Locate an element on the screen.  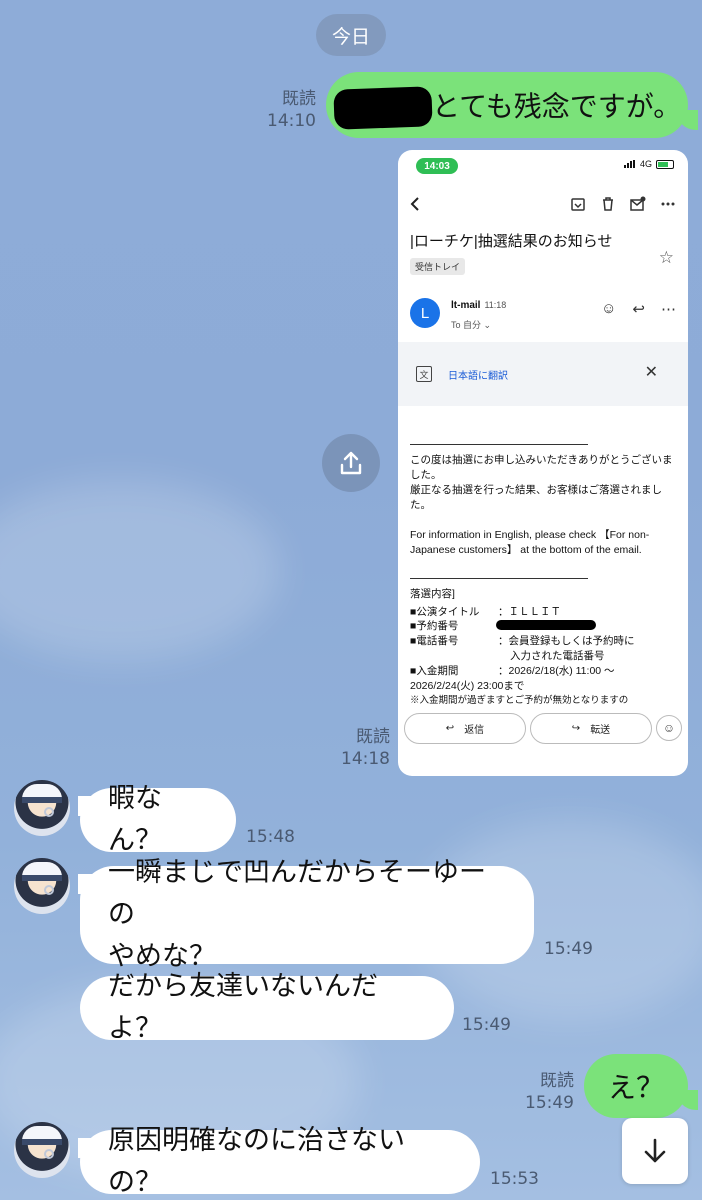
incoming-message-bubble: 原因明確なのに治さないの？ is located at coordinates (280, 1161).